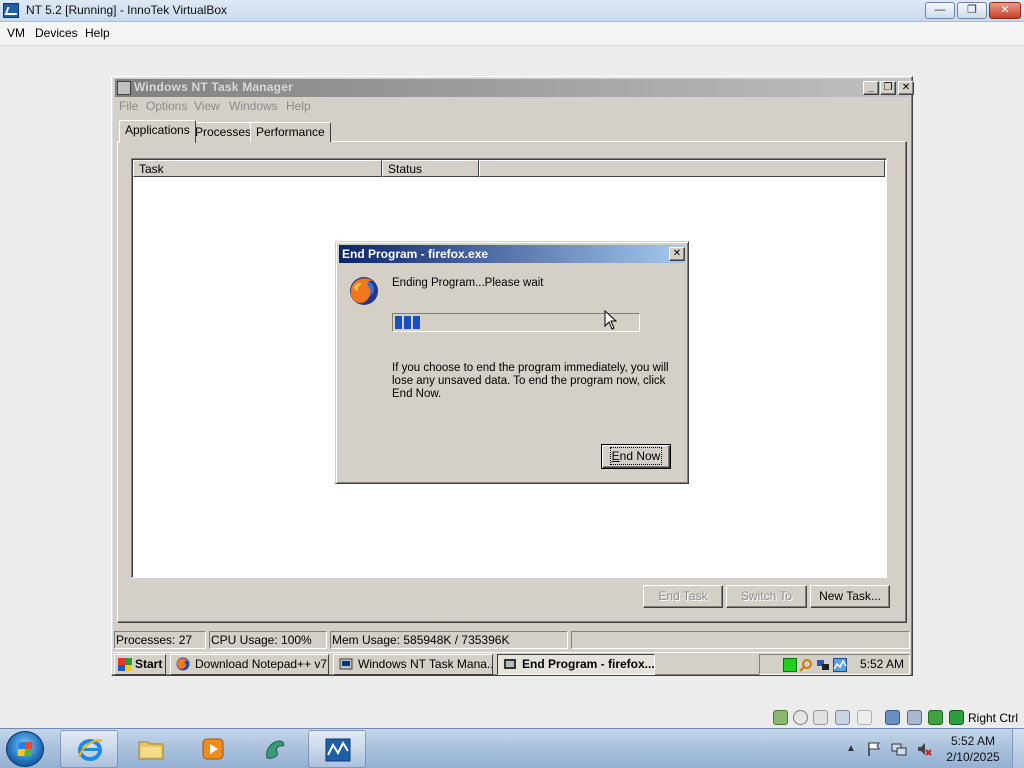 The image size is (1024, 768). I want to click on start-label: Start, so click(149, 664).